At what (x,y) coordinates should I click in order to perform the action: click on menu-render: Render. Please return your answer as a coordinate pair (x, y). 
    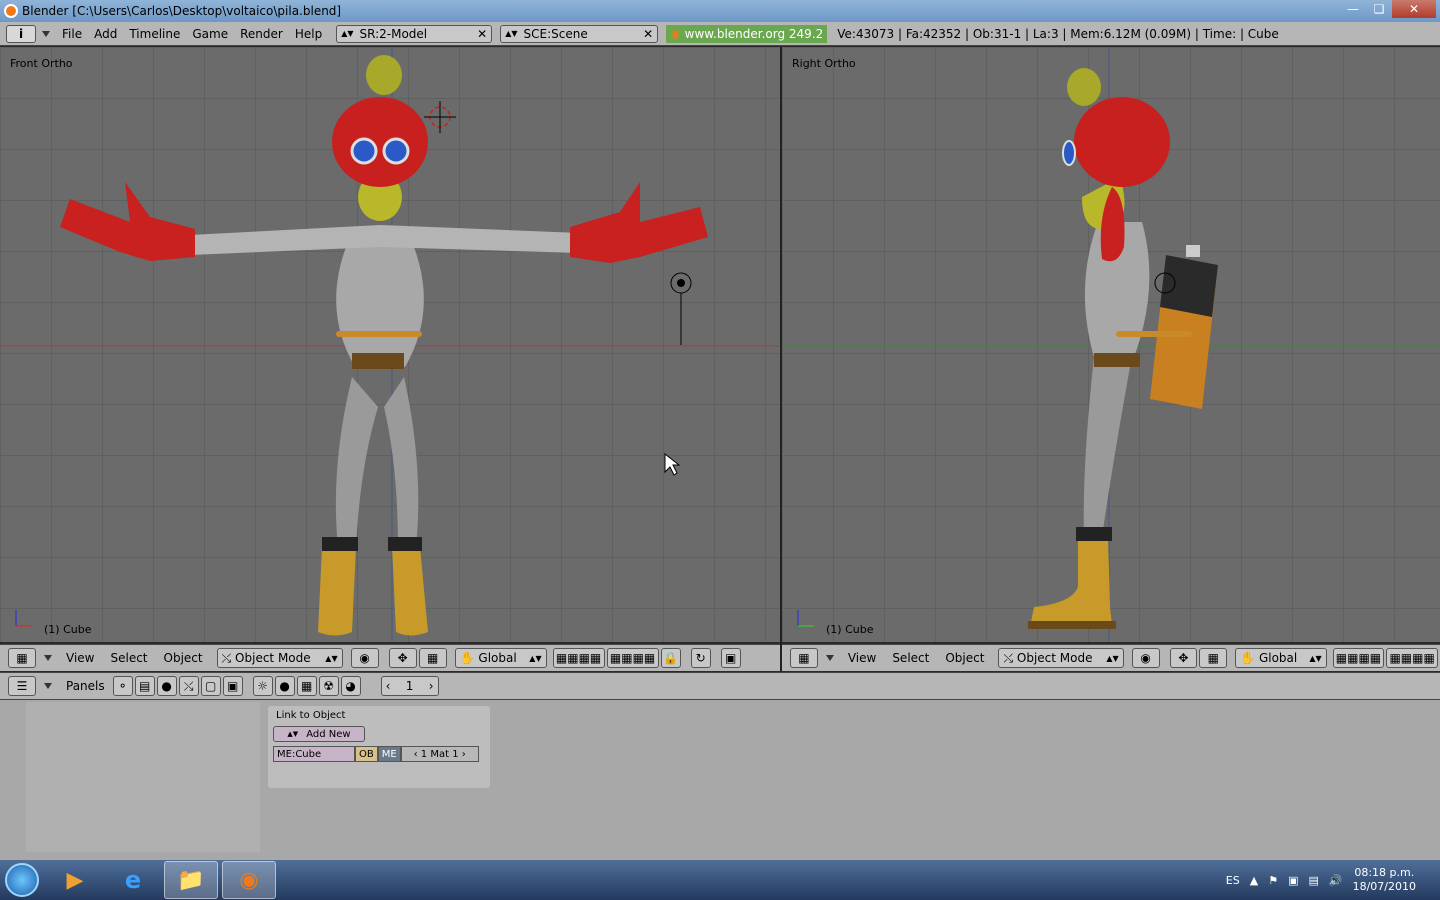
    Looking at the image, I should click on (261, 34).